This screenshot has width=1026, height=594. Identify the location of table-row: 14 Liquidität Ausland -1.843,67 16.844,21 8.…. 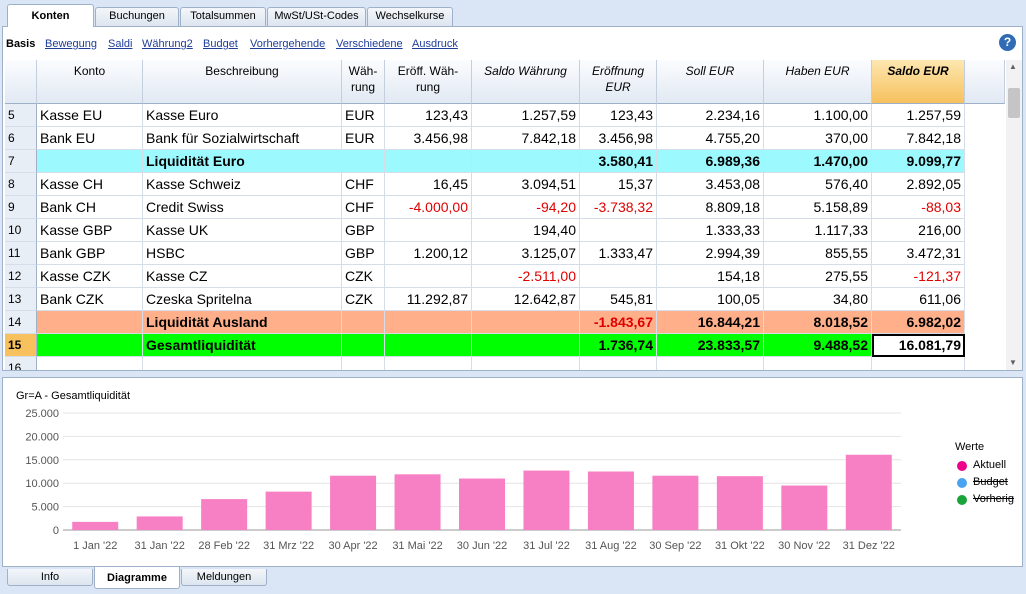
(505, 322).